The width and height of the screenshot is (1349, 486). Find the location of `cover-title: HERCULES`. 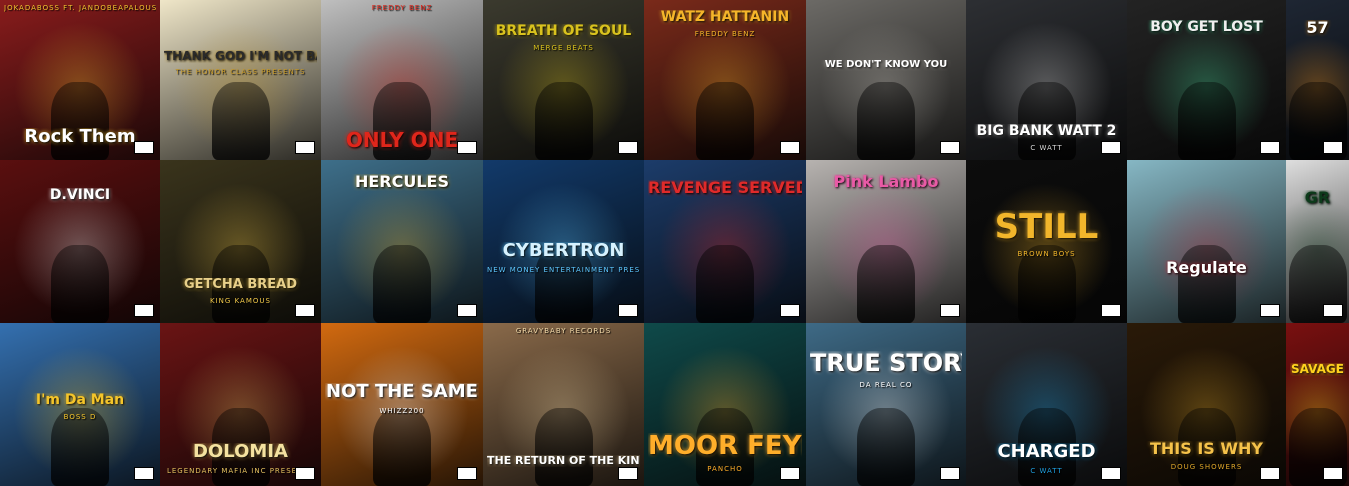

cover-title: HERCULES is located at coordinates (402, 182).